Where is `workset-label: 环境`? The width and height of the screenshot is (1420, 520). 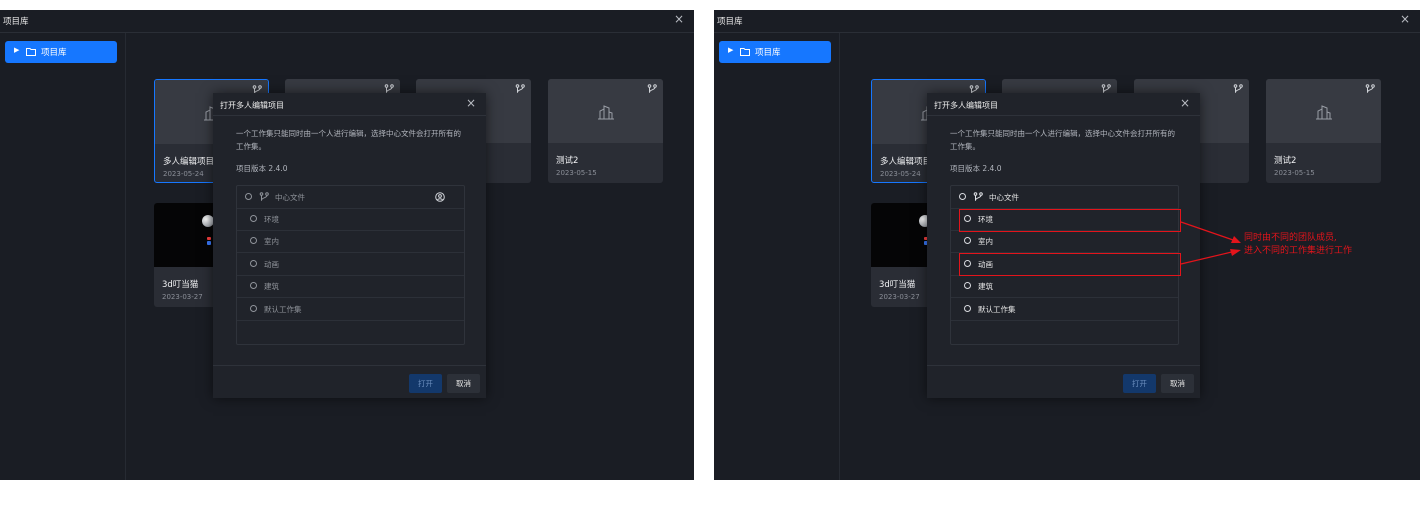
workset-label: 环境 is located at coordinates (271, 219).